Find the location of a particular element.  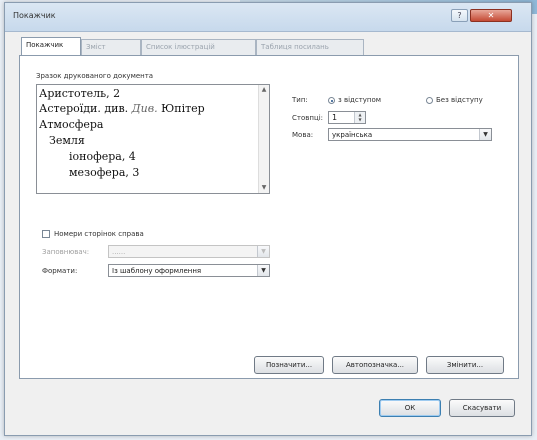

type-indent-radio is located at coordinates (331, 100).